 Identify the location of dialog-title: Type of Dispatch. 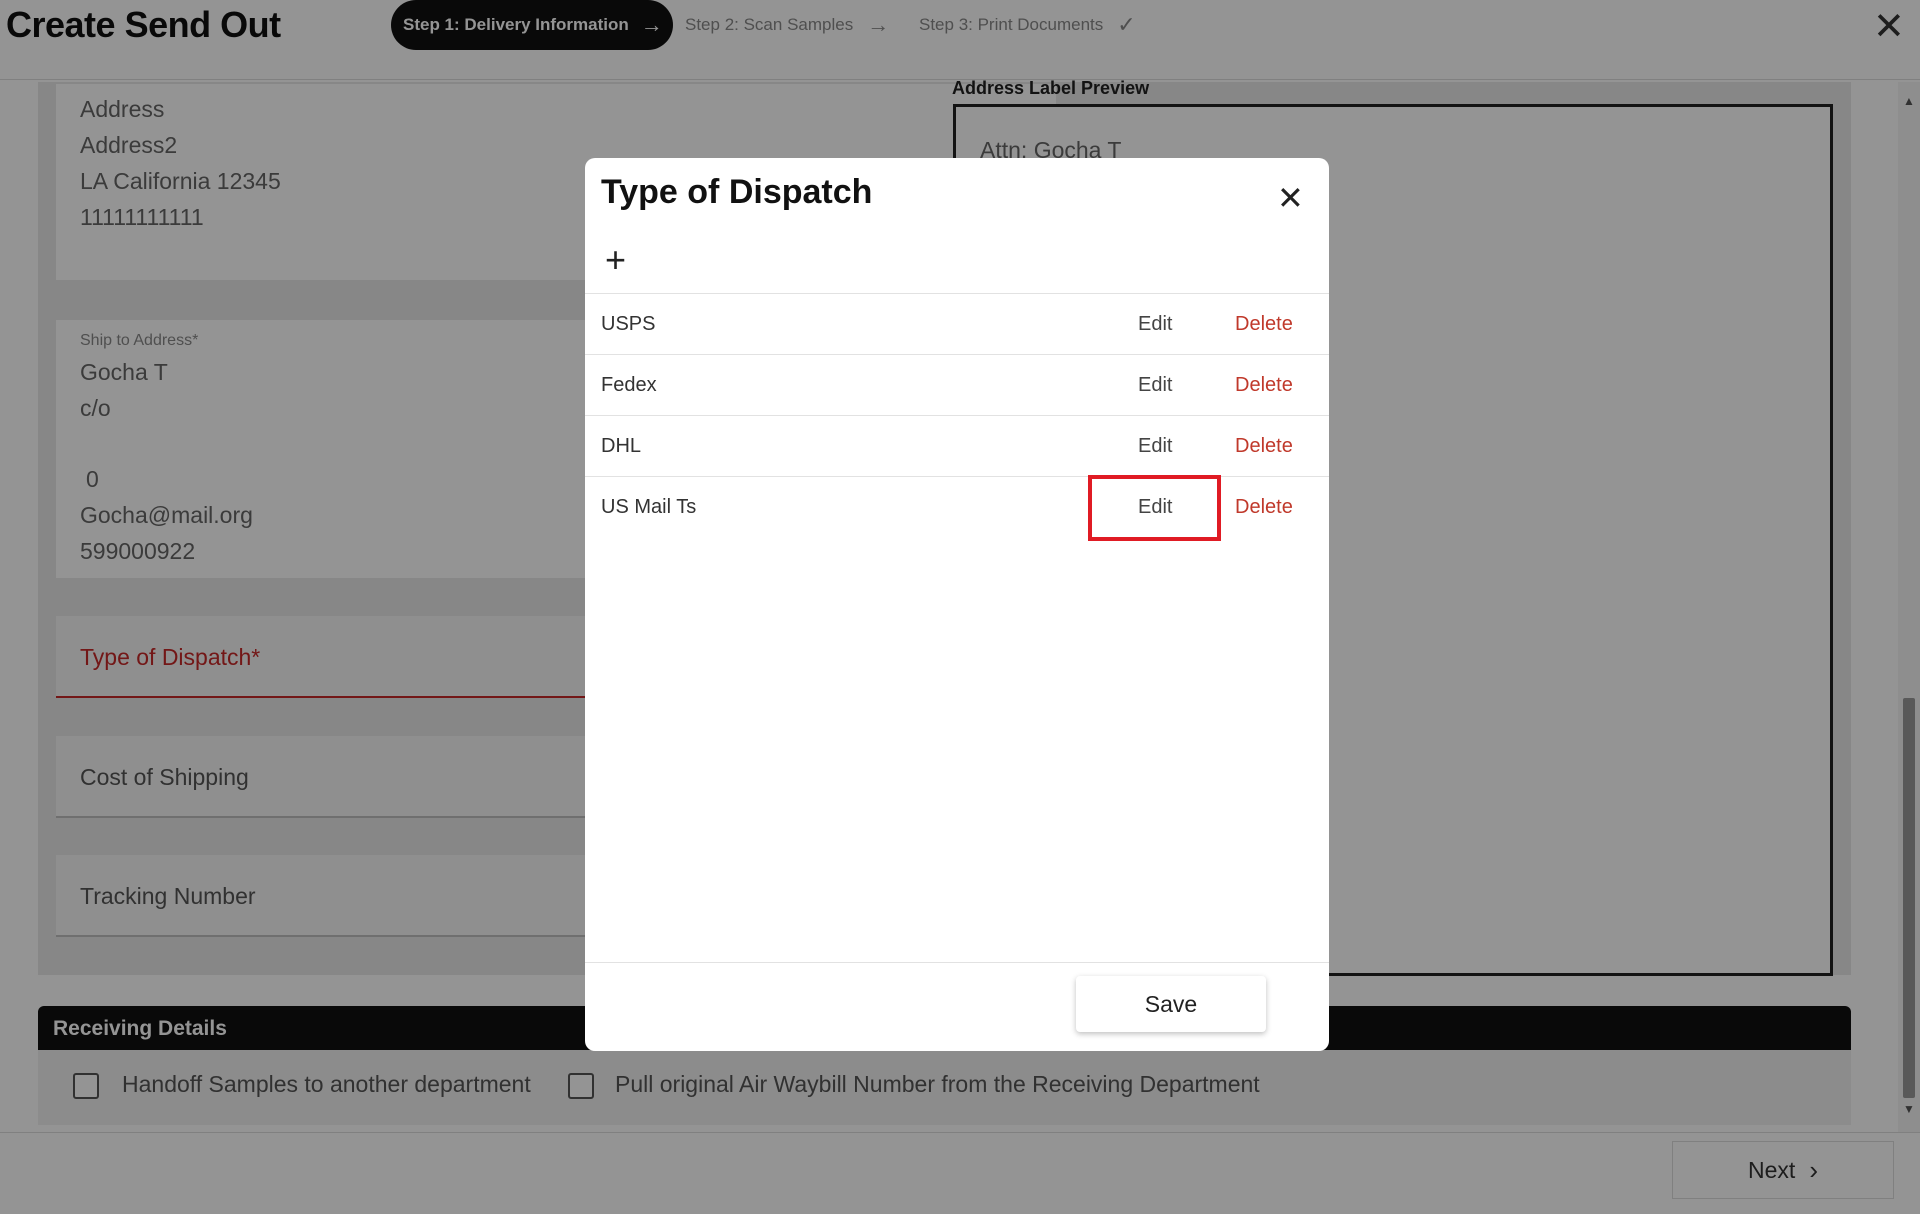
(737, 192).